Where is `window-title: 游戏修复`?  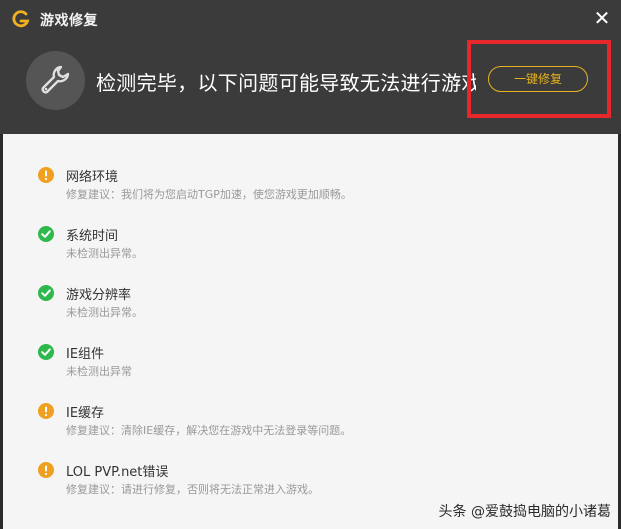
window-title: 游戏修复 is located at coordinates (69, 21).